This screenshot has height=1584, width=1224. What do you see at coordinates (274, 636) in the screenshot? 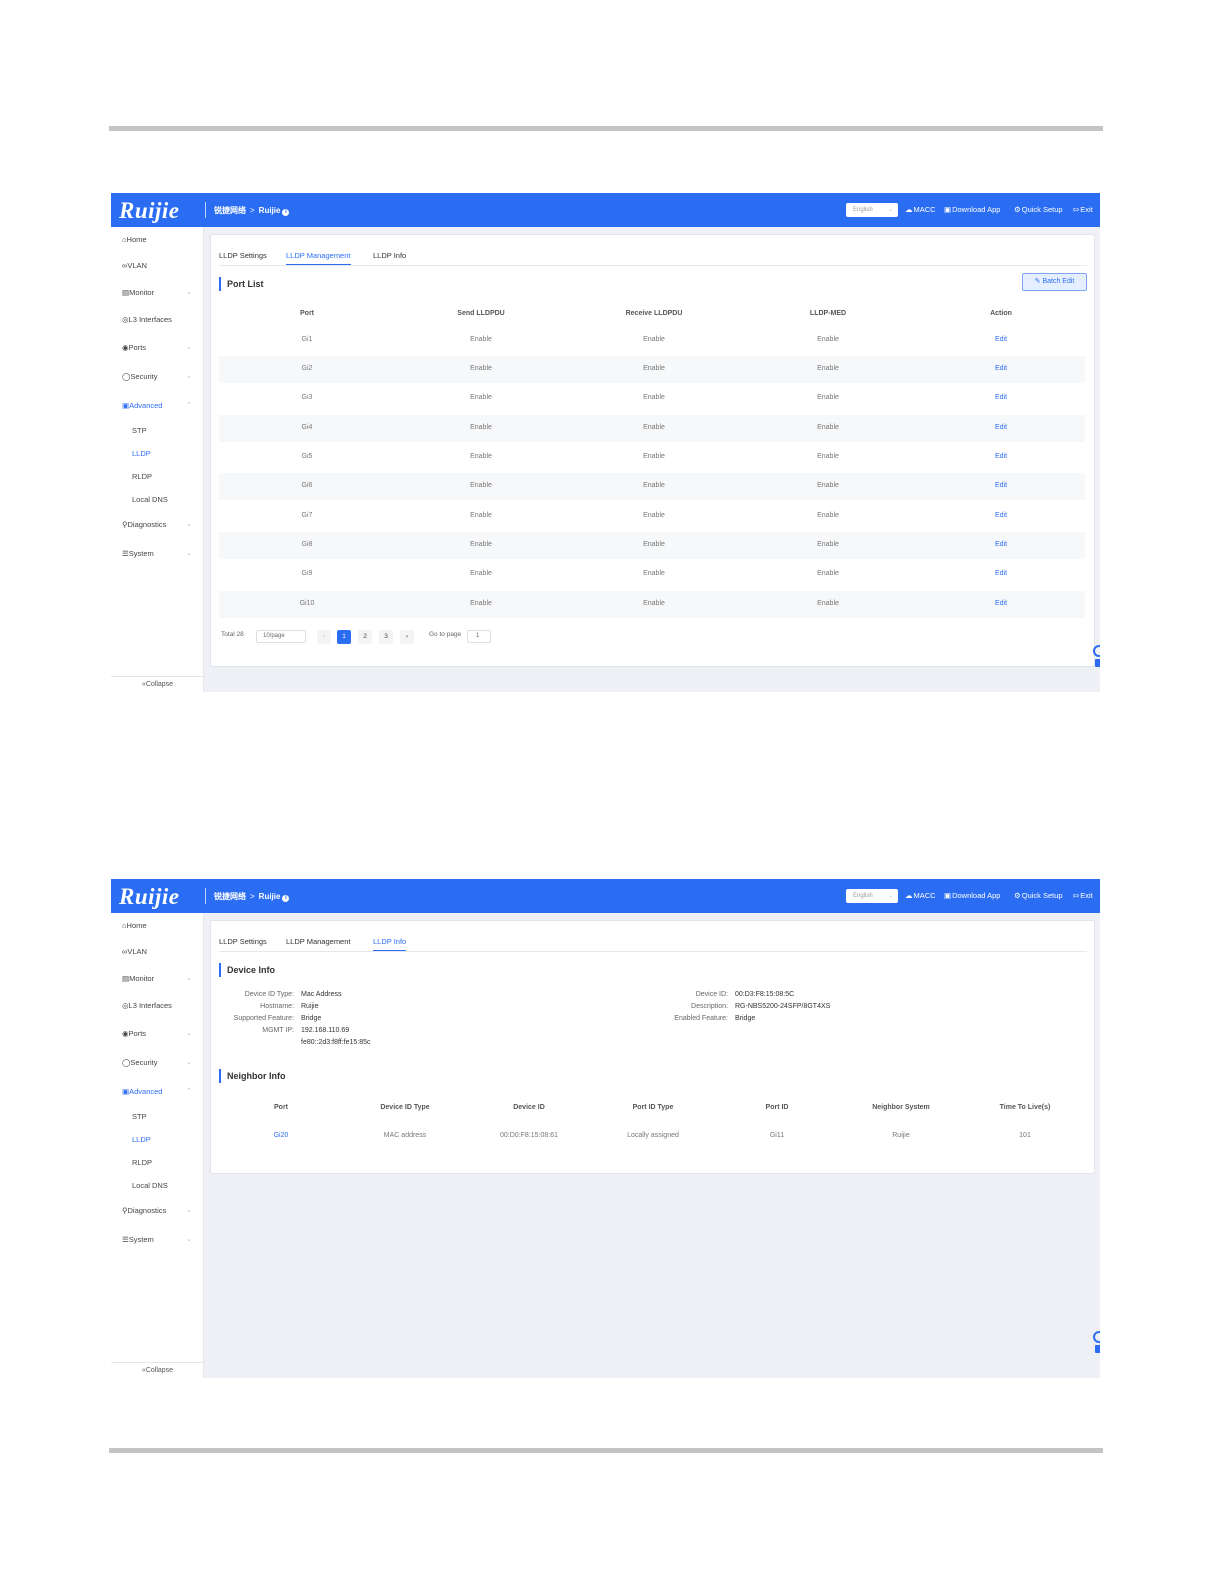
I see `page-size-value: 10/page` at bounding box center [274, 636].